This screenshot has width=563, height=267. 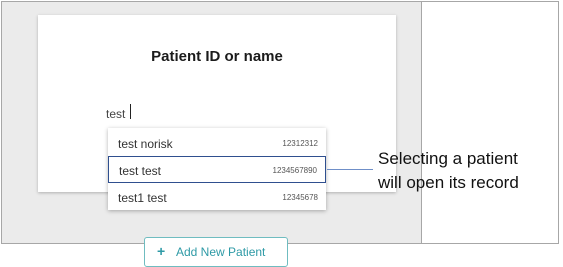 I want to click on annotation-callout: Selecting a patient will open its record, so click(x=468, y=171).